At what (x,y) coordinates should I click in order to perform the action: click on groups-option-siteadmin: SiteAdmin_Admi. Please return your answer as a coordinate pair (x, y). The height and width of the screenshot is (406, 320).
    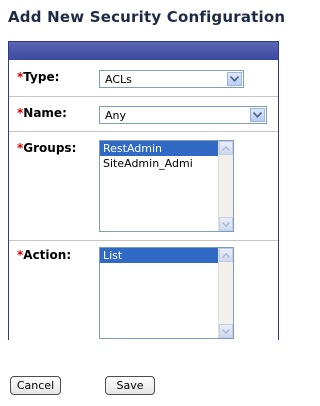
    Looking at the image, I should click on (166, 163).